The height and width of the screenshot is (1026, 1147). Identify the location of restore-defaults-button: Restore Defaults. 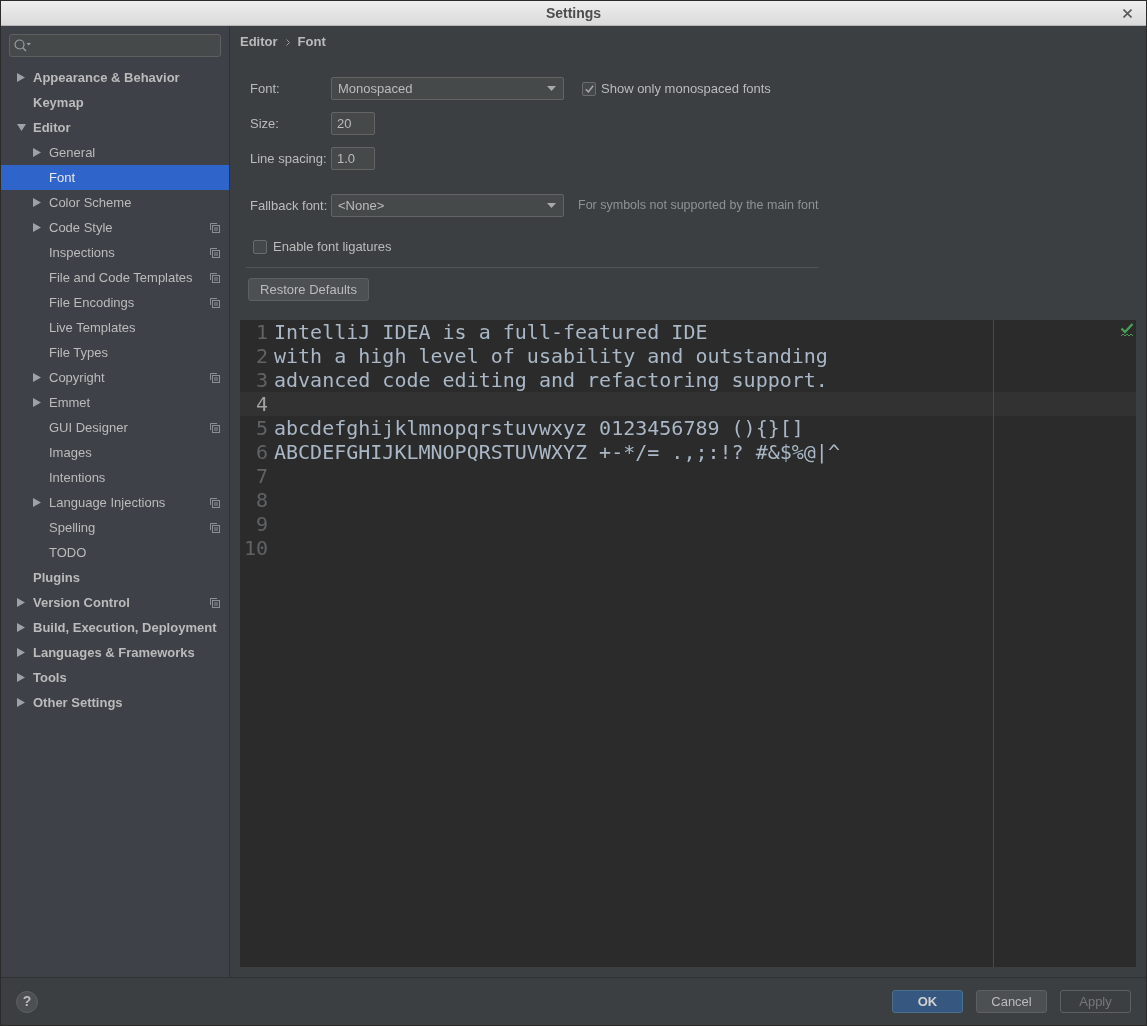
(308, 289).